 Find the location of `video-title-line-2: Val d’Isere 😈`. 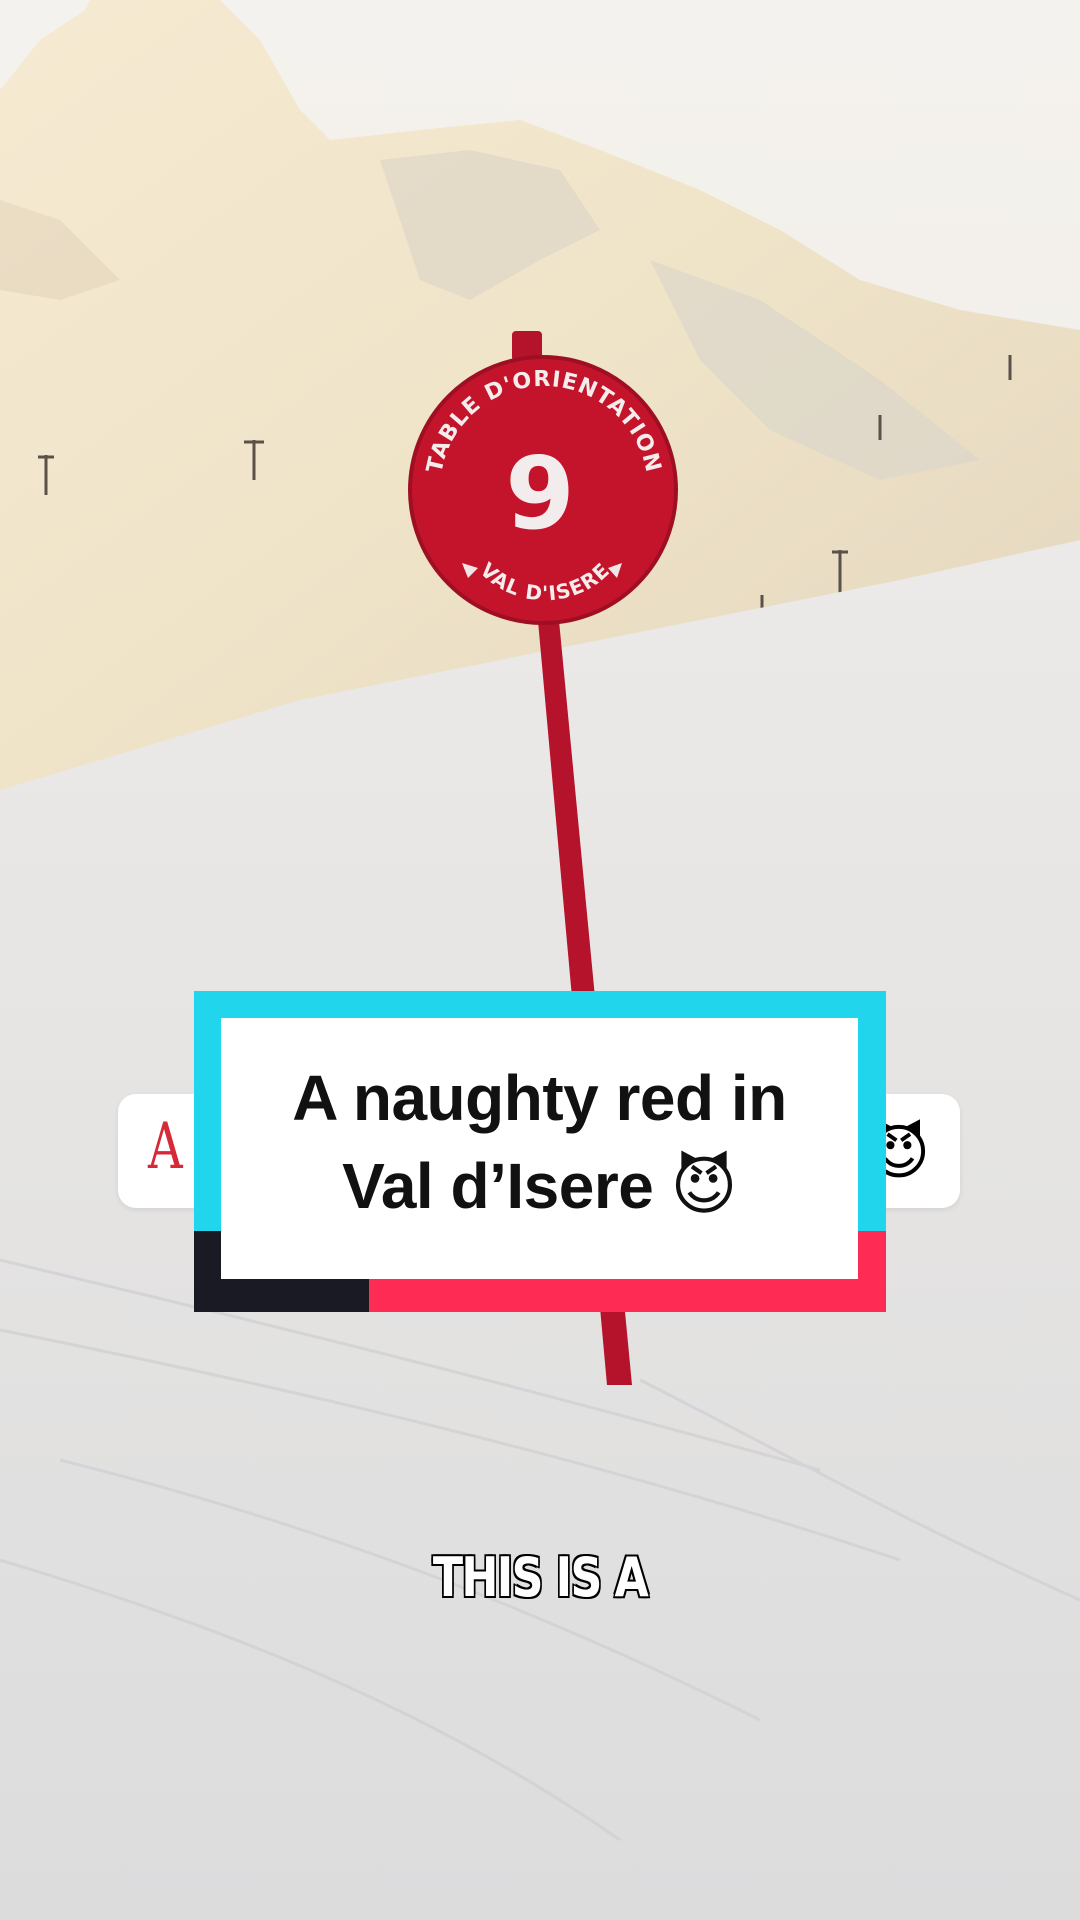

video-title-line-2: Val d’Isere 😈 is located at coordinates (539, 1186).